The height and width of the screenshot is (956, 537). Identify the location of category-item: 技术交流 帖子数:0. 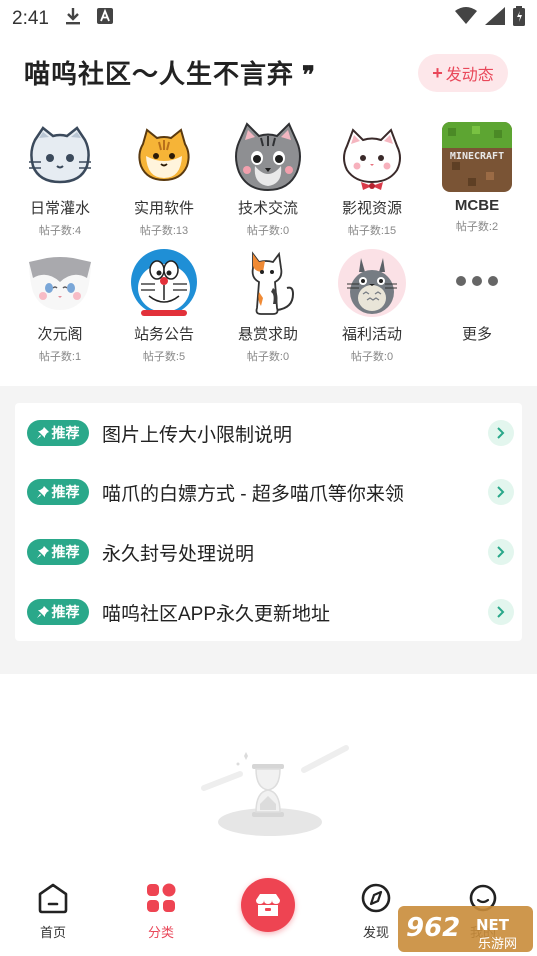
(268, 180).